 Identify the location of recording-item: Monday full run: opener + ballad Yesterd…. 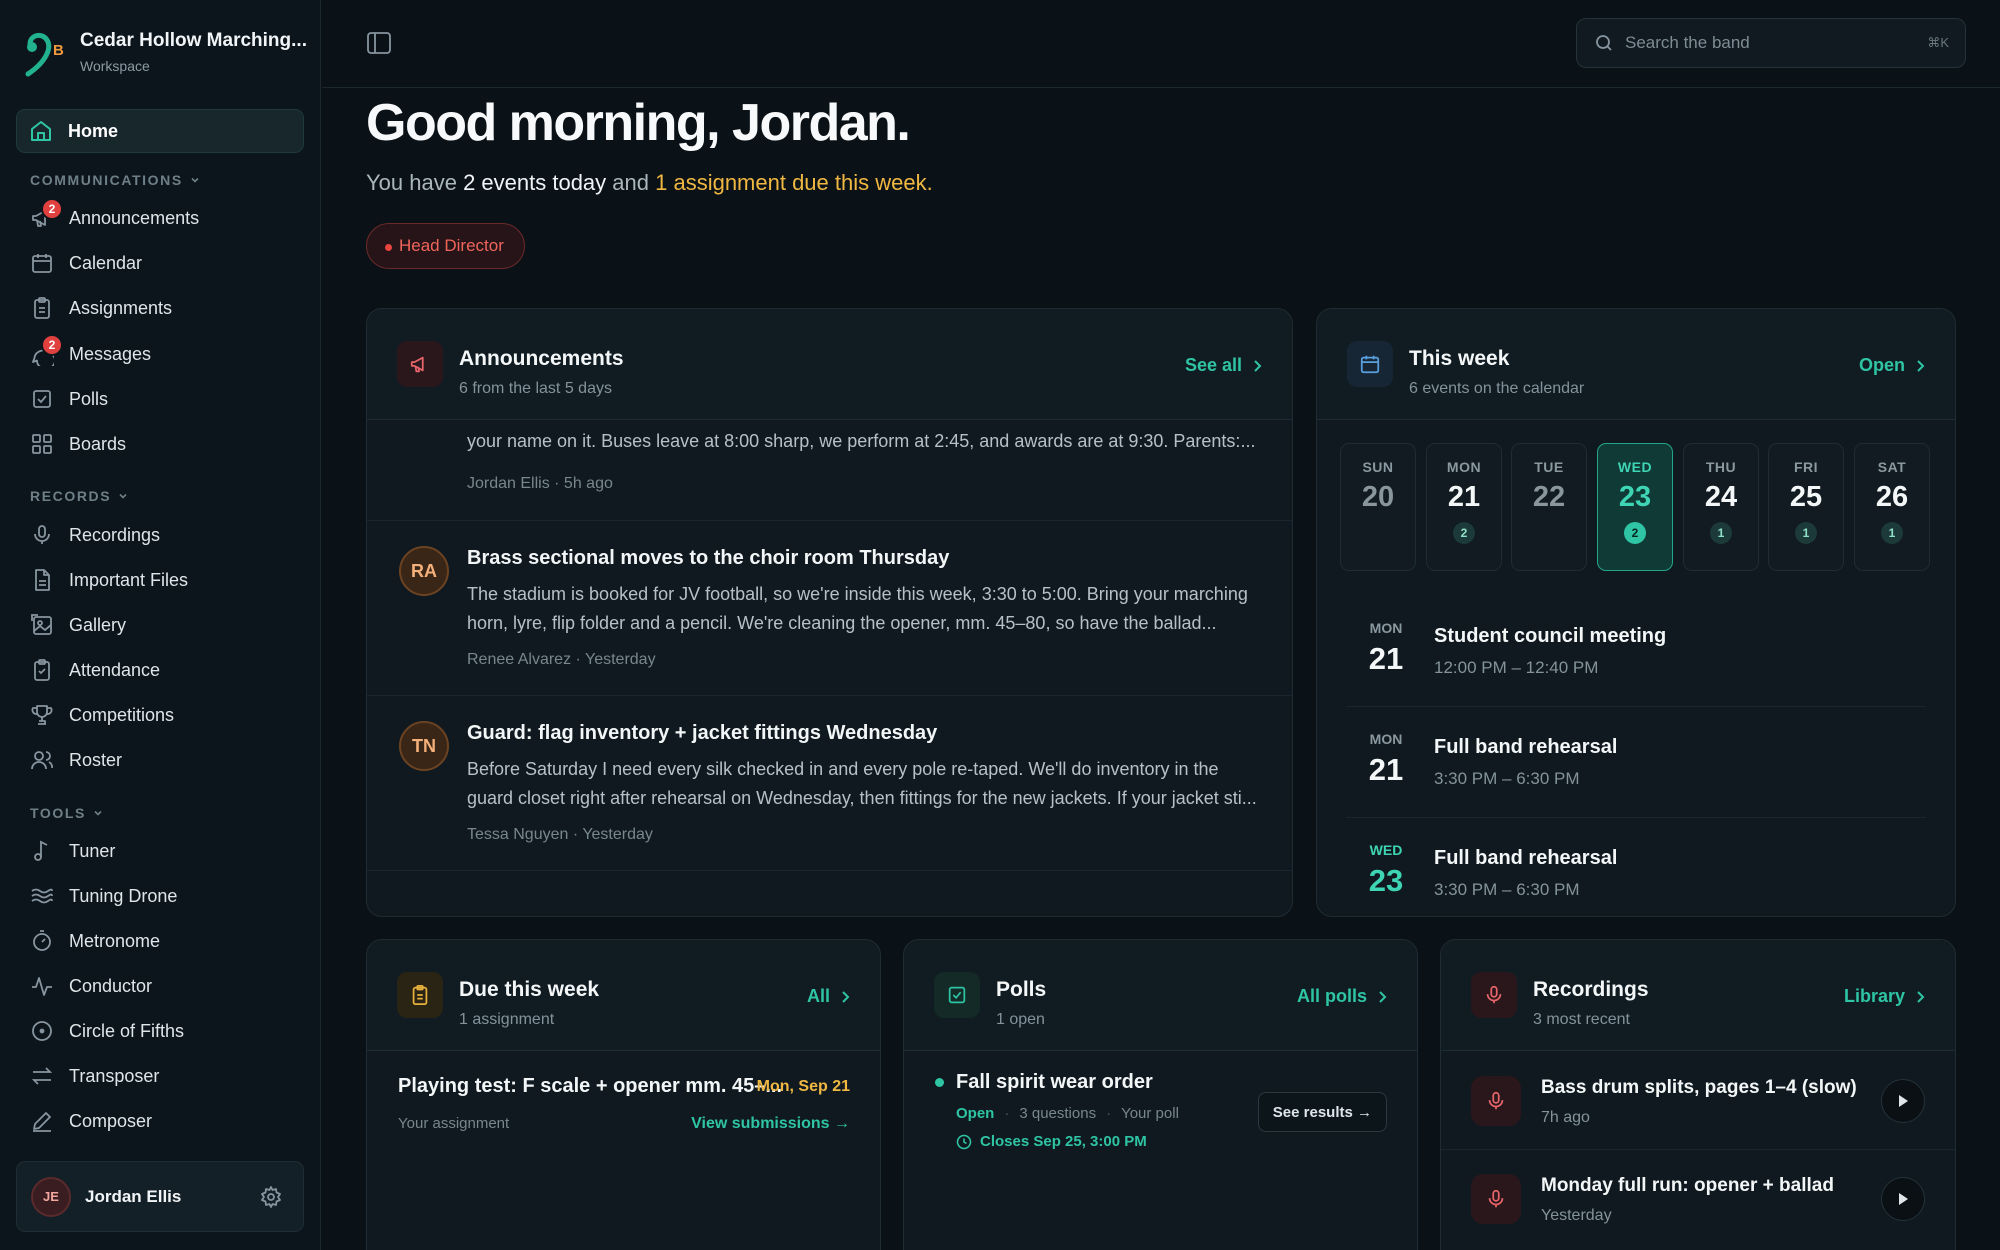
(1698, 1199).